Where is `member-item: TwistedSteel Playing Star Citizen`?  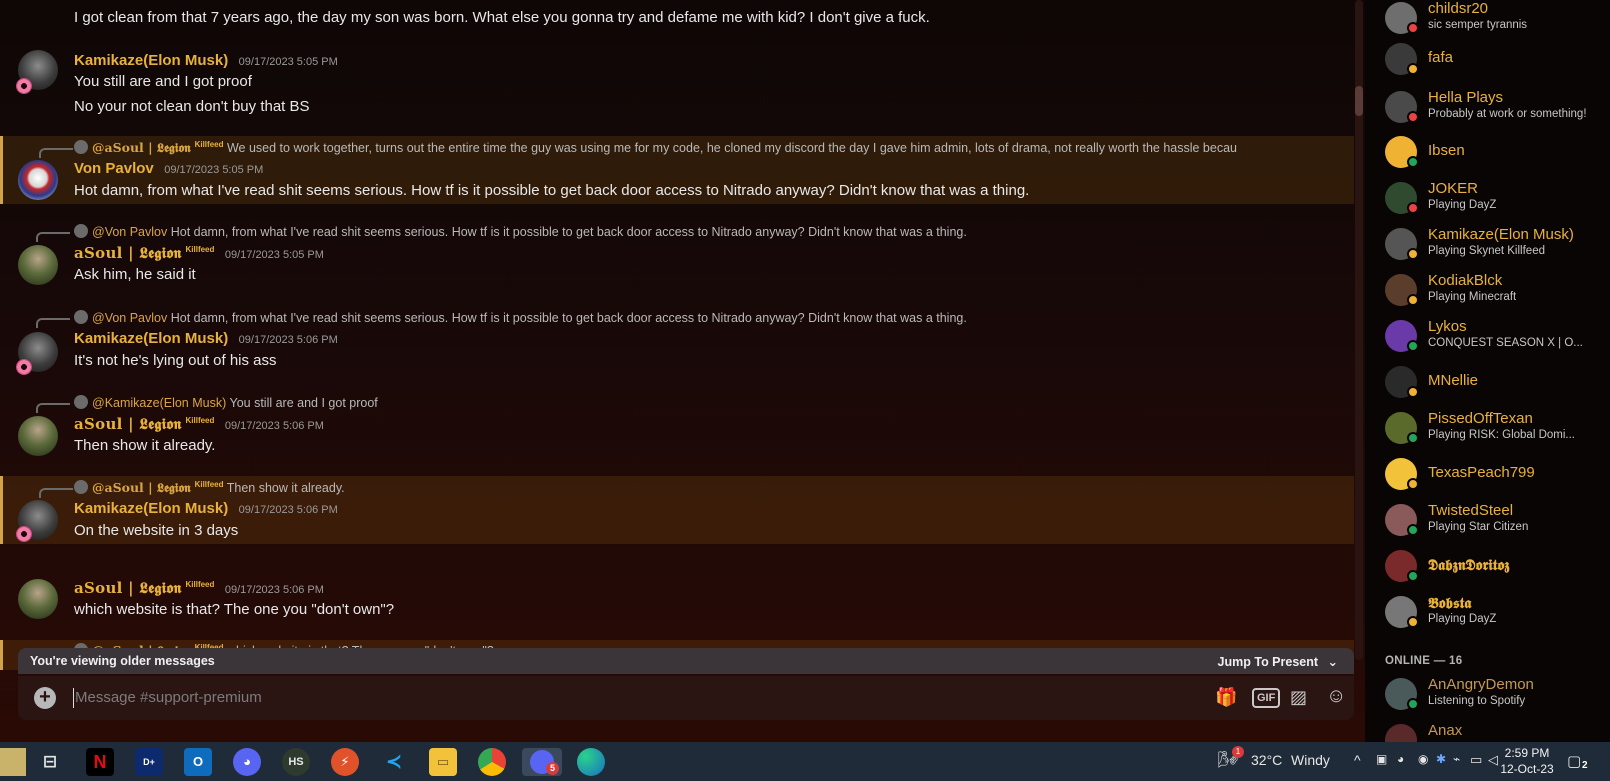
member-item: TwistedSteel Playing Star Citizen is located at coordinates (1497, 520).